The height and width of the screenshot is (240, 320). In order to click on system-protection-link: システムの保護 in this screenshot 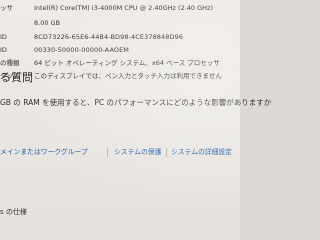, I will do `click(137, 152)`.